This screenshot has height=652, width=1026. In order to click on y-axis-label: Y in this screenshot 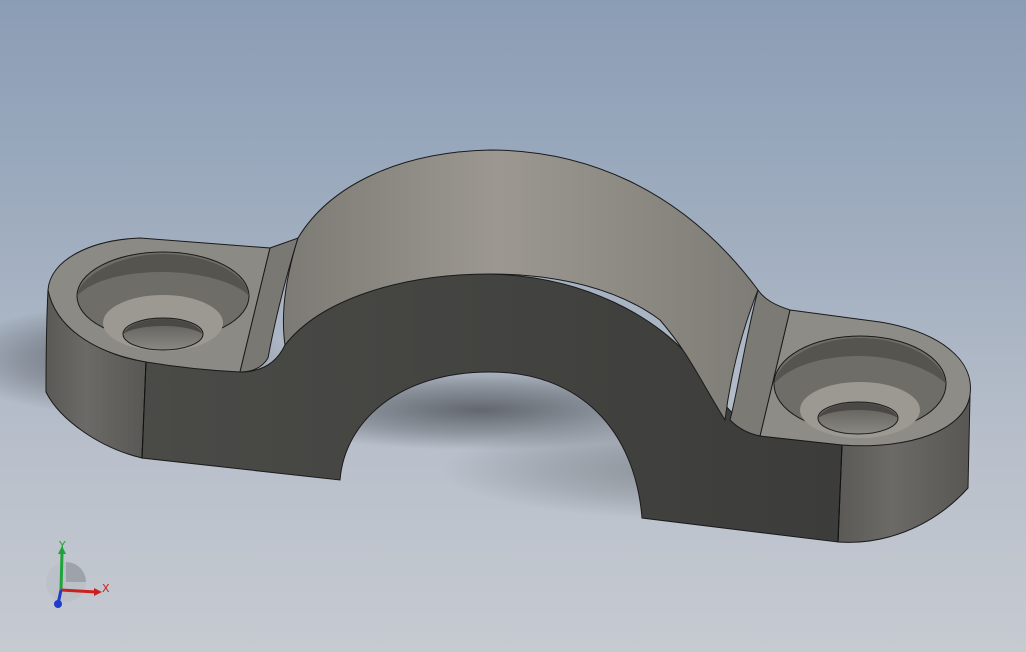, I will do `click(62, 545)`.